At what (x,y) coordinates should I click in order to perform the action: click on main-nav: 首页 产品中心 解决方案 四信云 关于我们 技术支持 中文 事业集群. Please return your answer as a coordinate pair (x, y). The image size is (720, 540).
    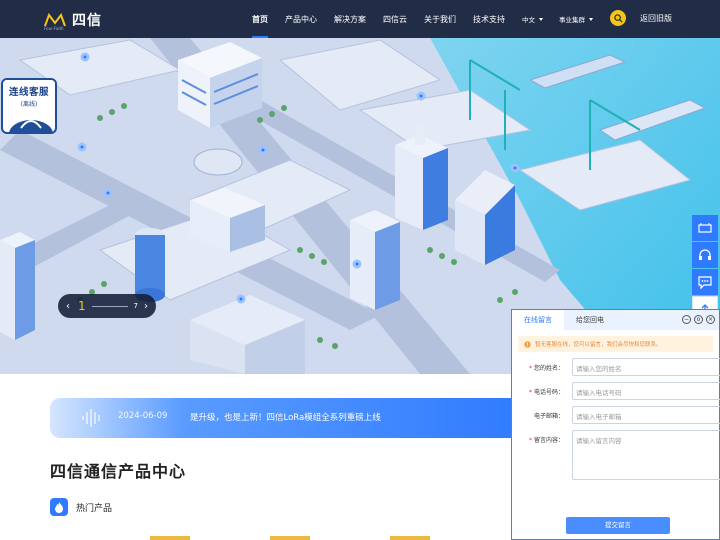
    Looking at the image, I should click on (422, 19).